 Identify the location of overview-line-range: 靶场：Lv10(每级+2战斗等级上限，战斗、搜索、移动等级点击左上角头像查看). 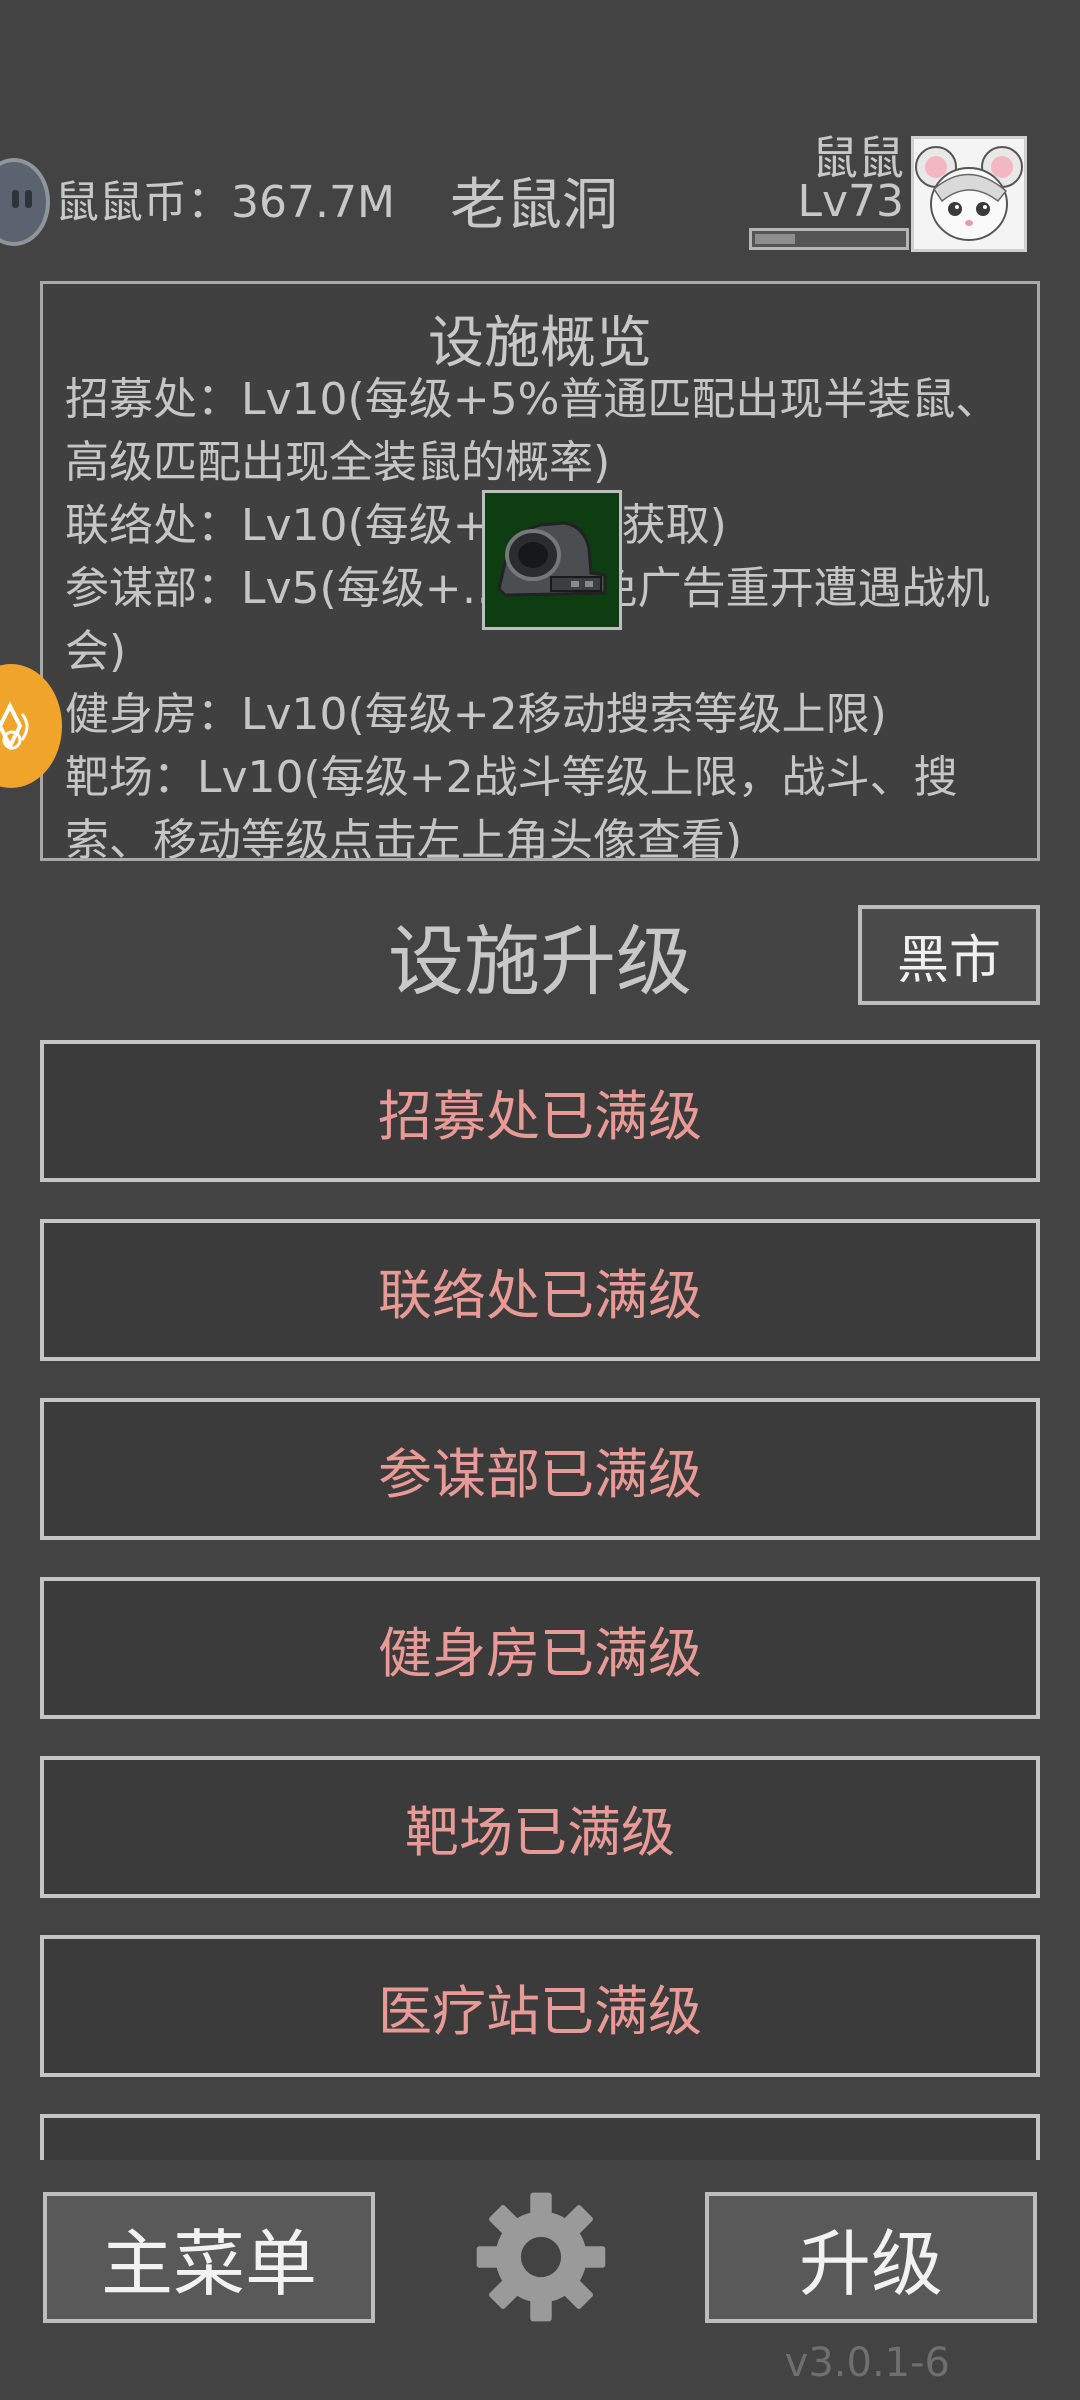
(511, 806).